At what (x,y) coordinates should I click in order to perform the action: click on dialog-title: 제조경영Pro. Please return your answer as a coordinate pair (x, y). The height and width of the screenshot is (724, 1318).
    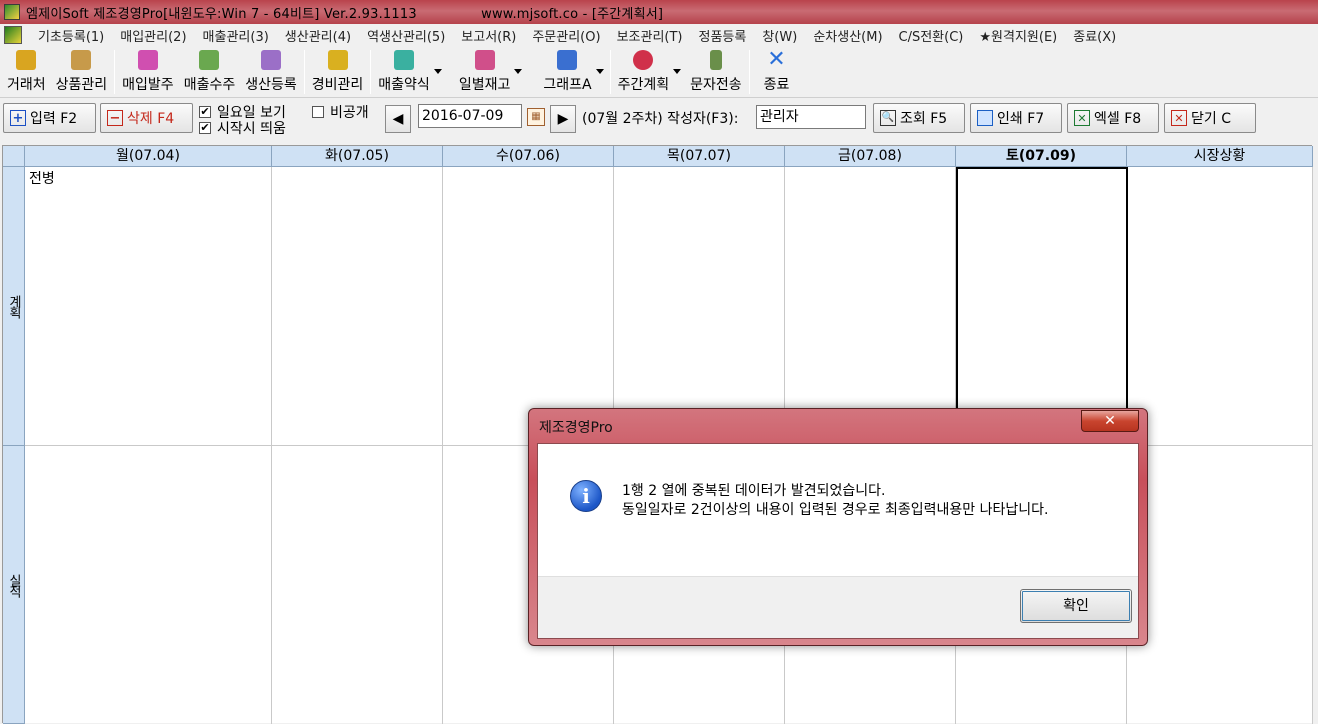
    Looking at the image, I should click on (576, 428).